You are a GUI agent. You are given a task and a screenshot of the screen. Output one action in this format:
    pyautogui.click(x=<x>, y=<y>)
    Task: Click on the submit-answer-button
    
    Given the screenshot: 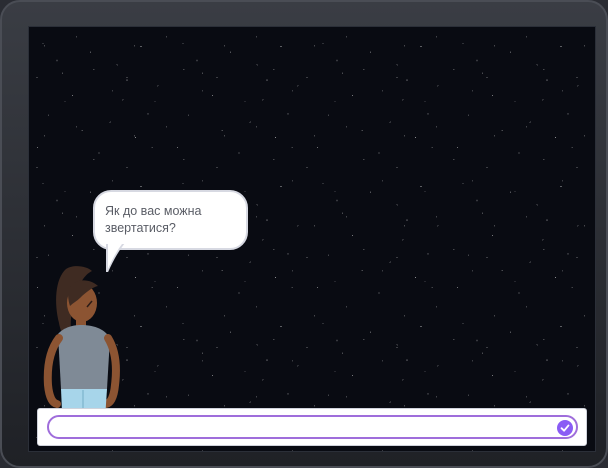 What is the action you would take?
    pyautogui.click(x=565, y=428)
    